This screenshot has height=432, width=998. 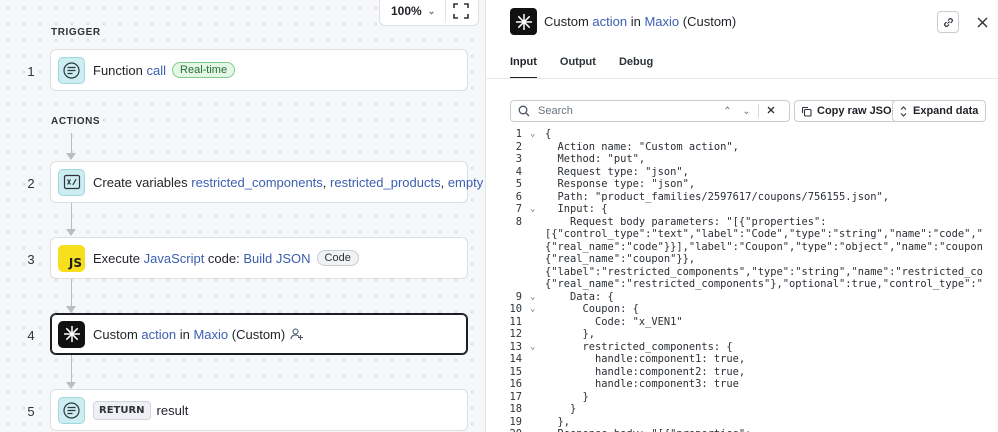 What do you see at coordinates (946, 111) in the screenshot?
I see `button-label: Expand data` at bounding box center [946, 111].